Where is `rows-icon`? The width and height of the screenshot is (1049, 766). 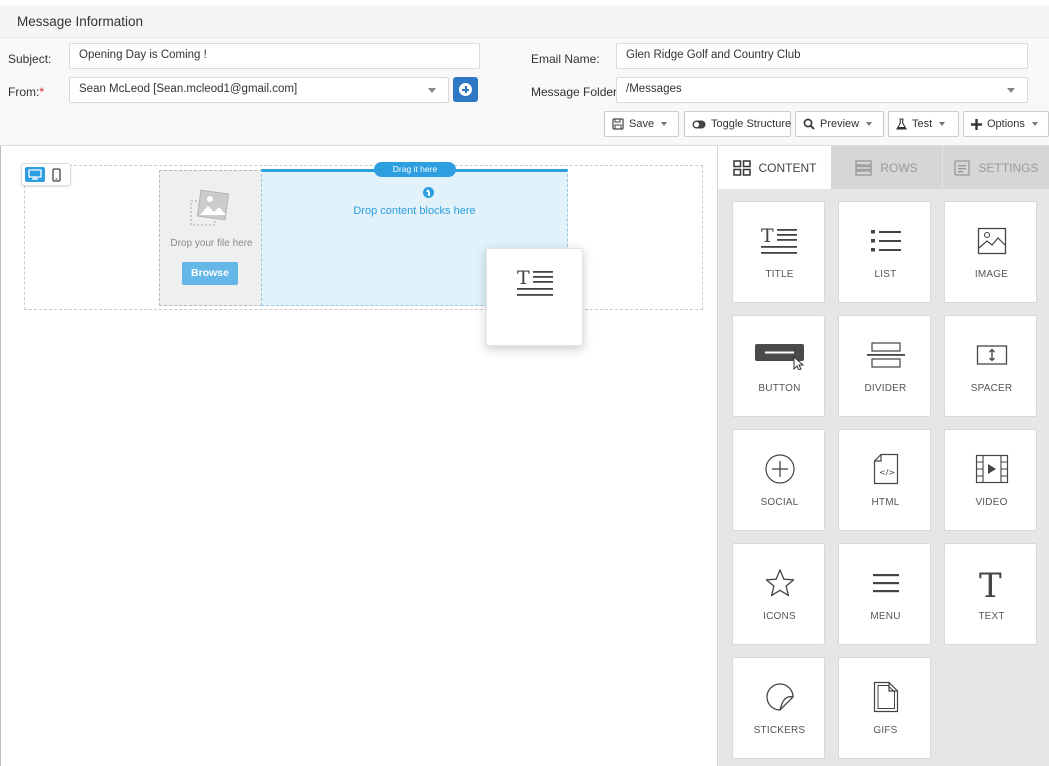
rows-icon is located at coordinates (864, 167).